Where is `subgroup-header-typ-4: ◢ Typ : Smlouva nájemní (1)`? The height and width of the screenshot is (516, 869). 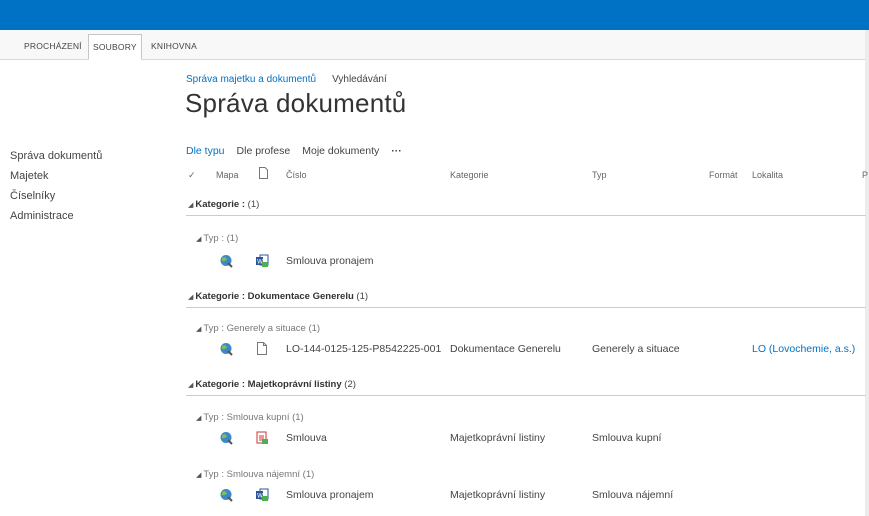
subgroup-header-typ-4: ◢ Typ : Smlouva nájemní (1) is located at coordinates (255, 474).